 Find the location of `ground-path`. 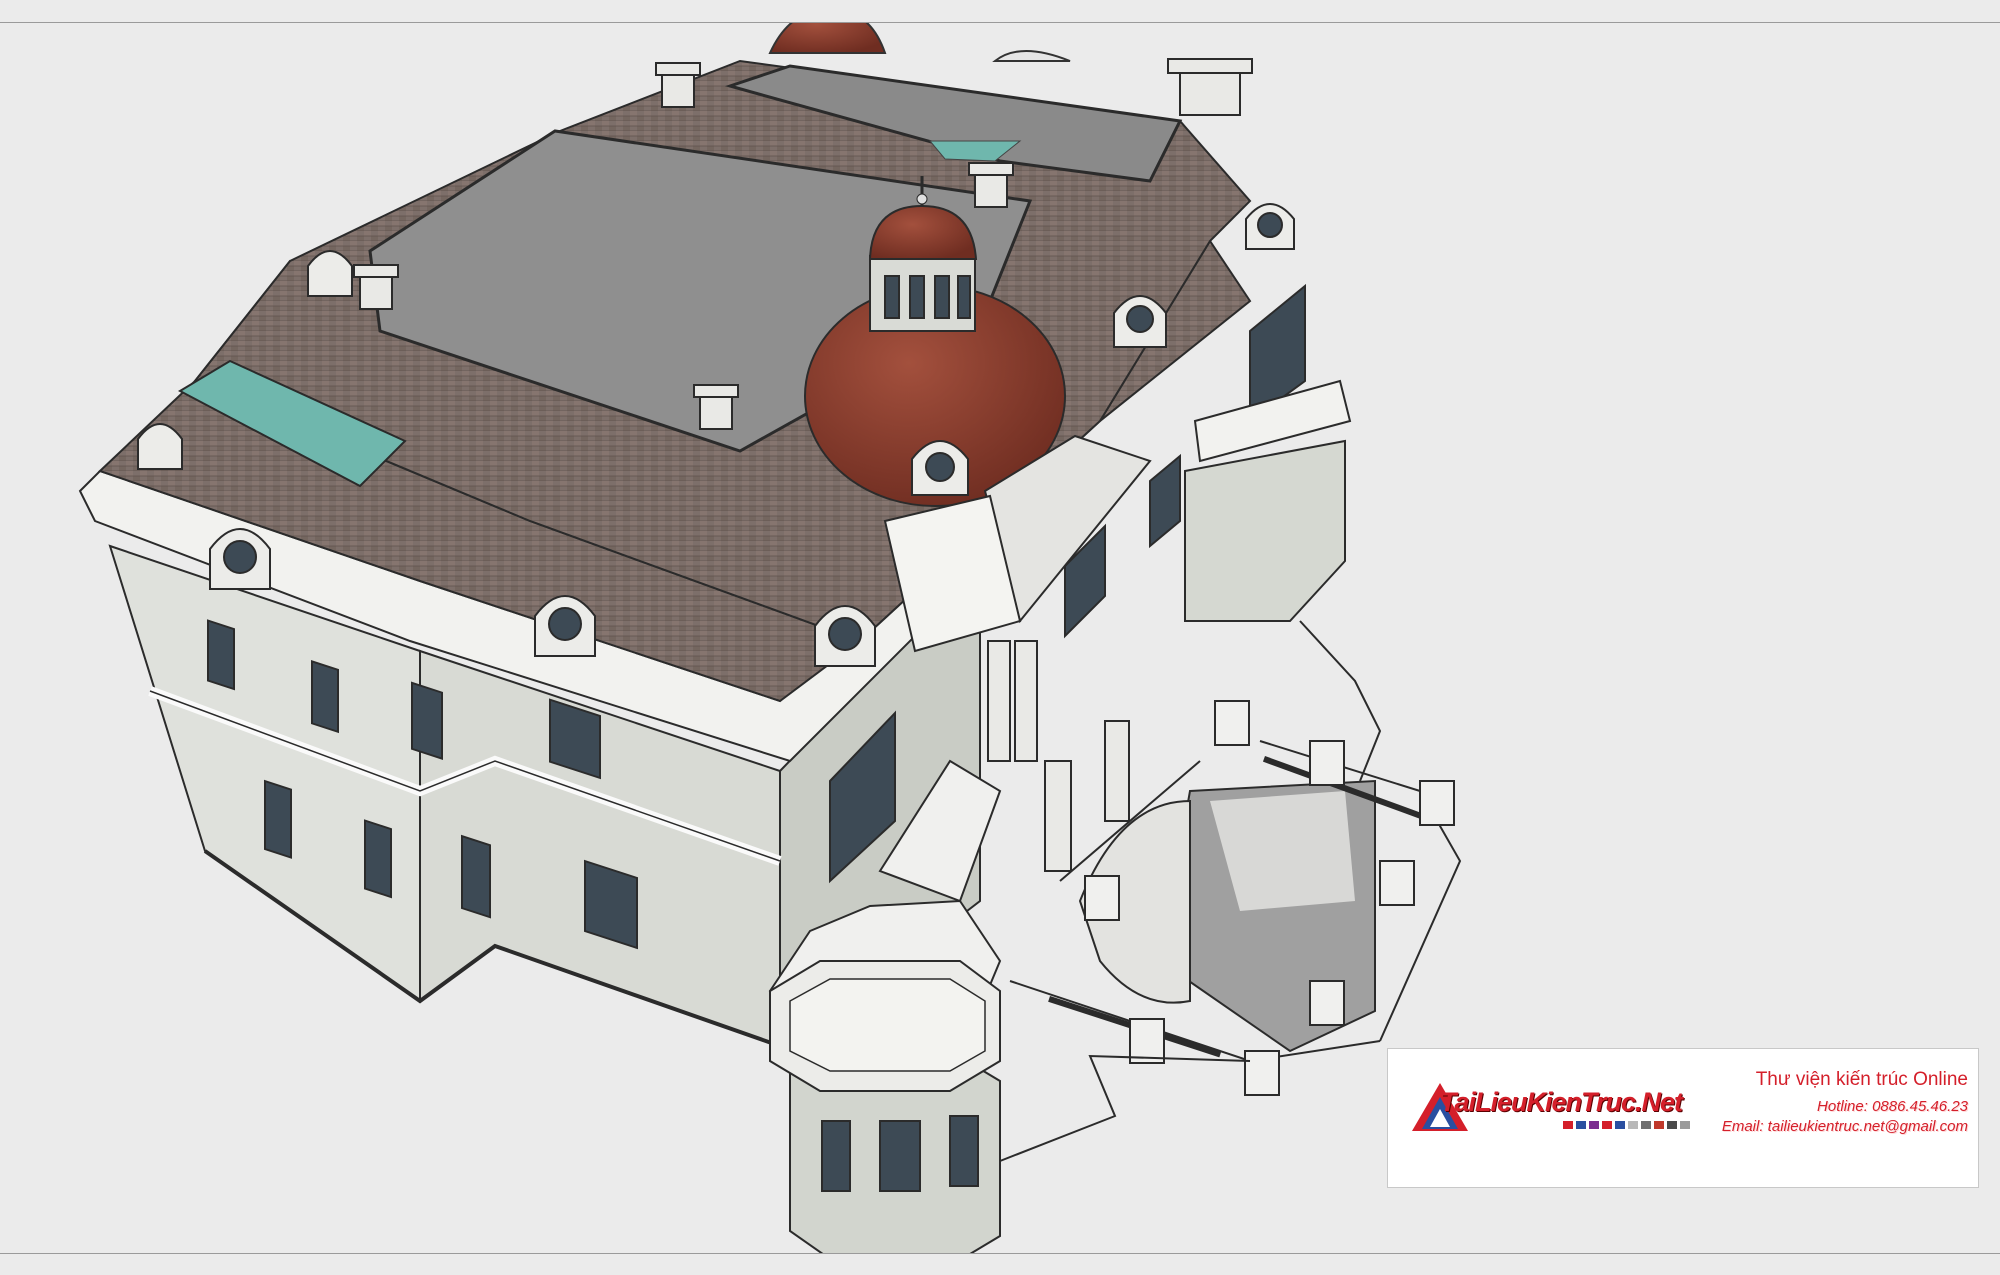

ground-path is located at coordinates (1125, 1108).